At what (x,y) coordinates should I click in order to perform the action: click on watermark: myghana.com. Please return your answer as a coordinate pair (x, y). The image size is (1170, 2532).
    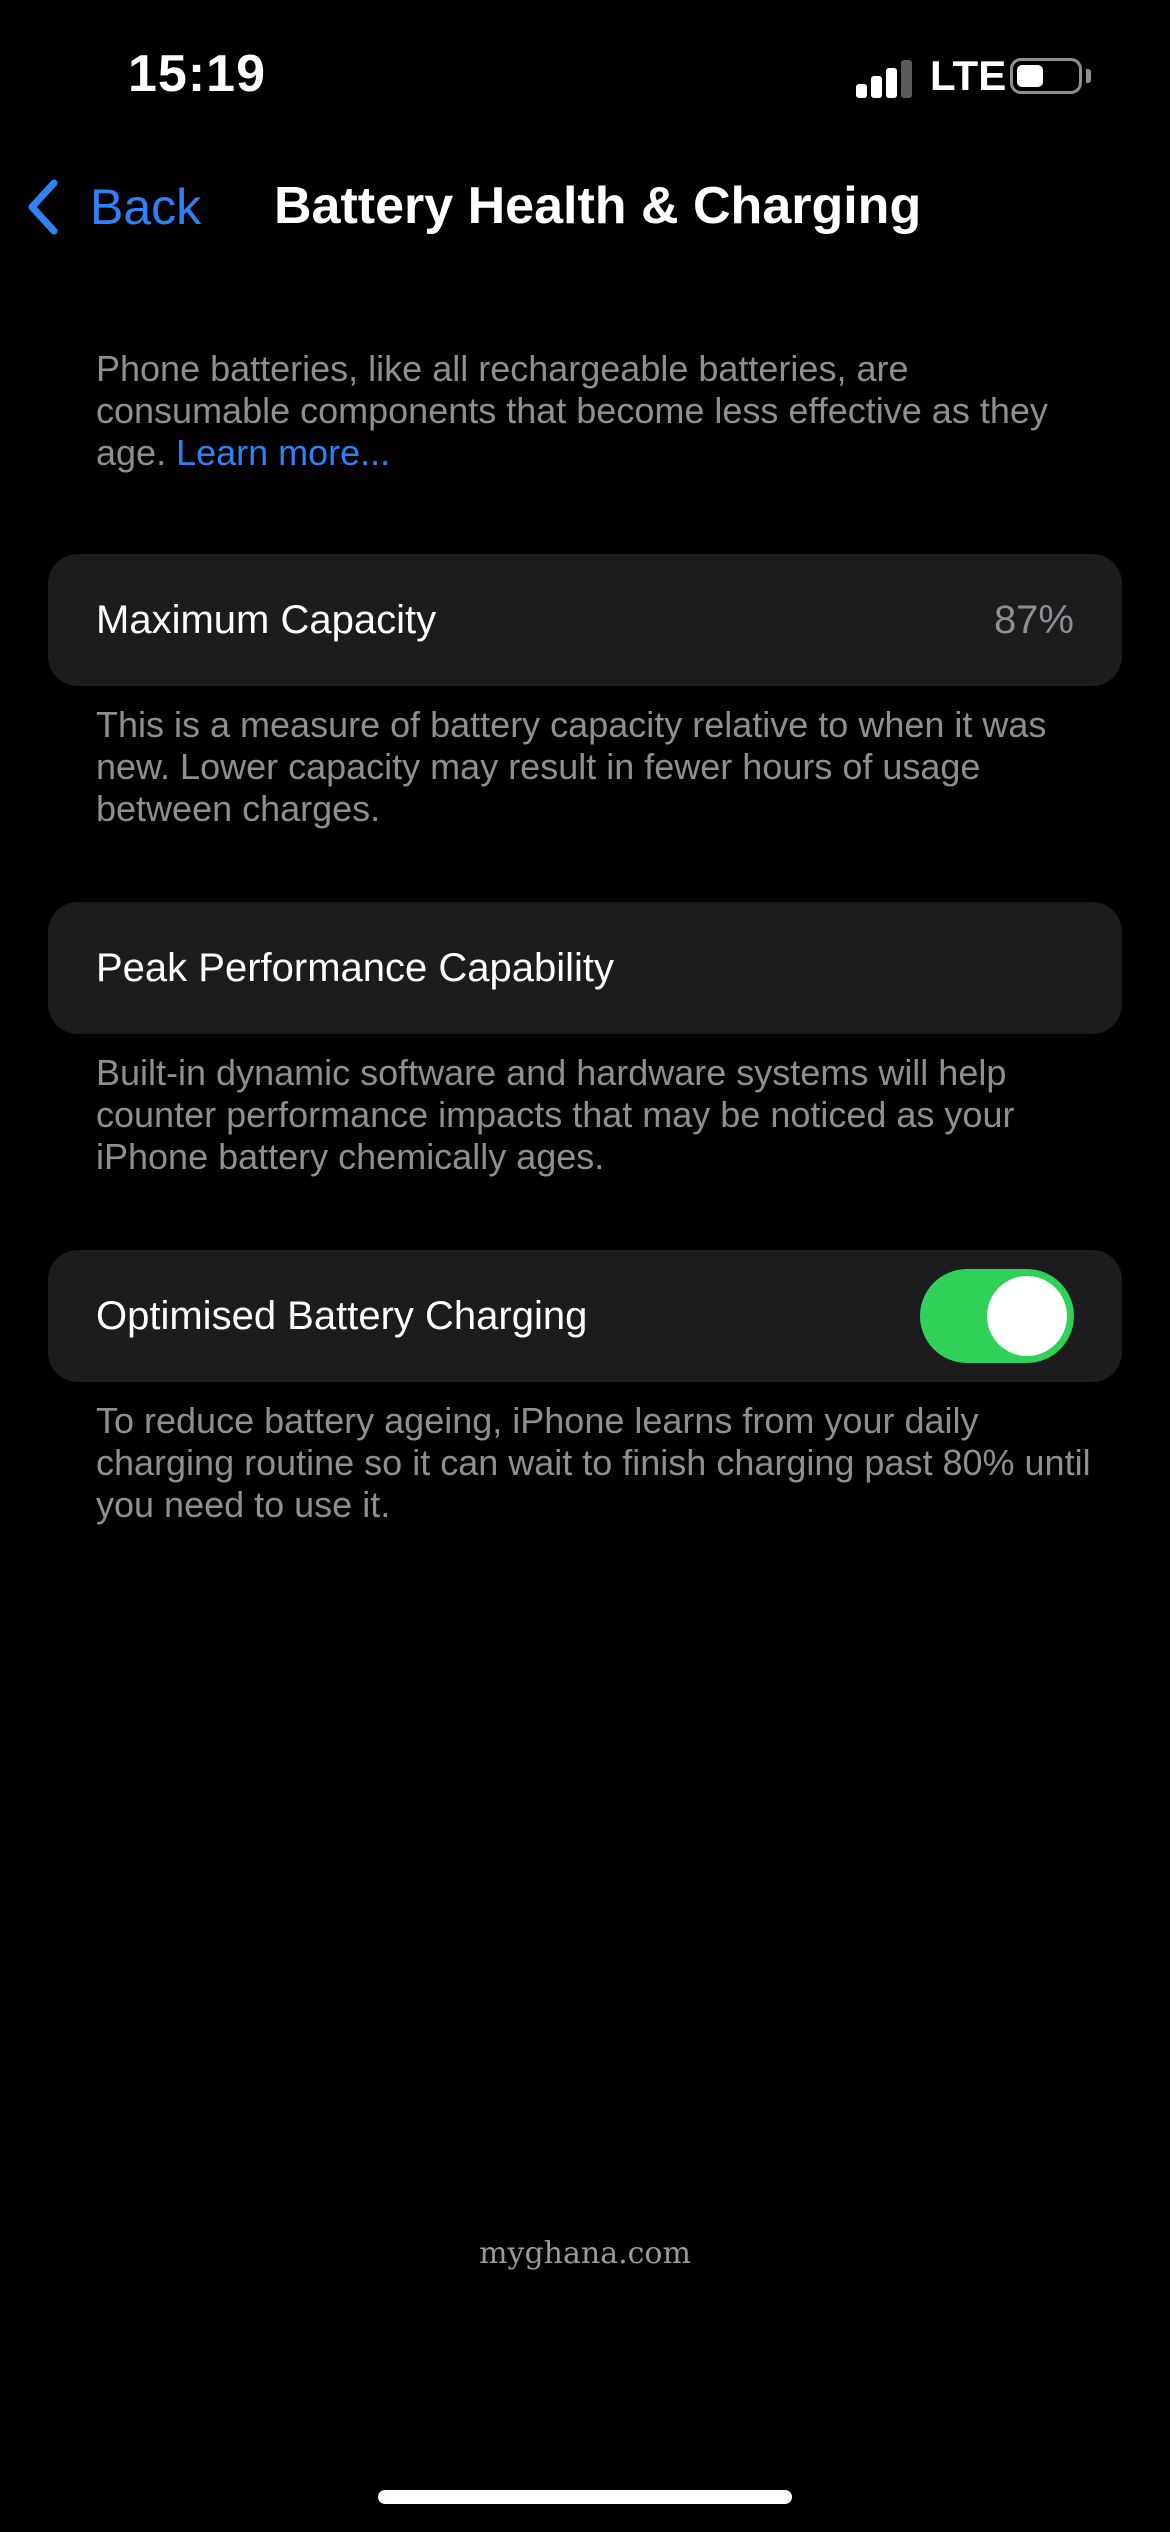
    Looking at the image, I should click on (585, 2253).